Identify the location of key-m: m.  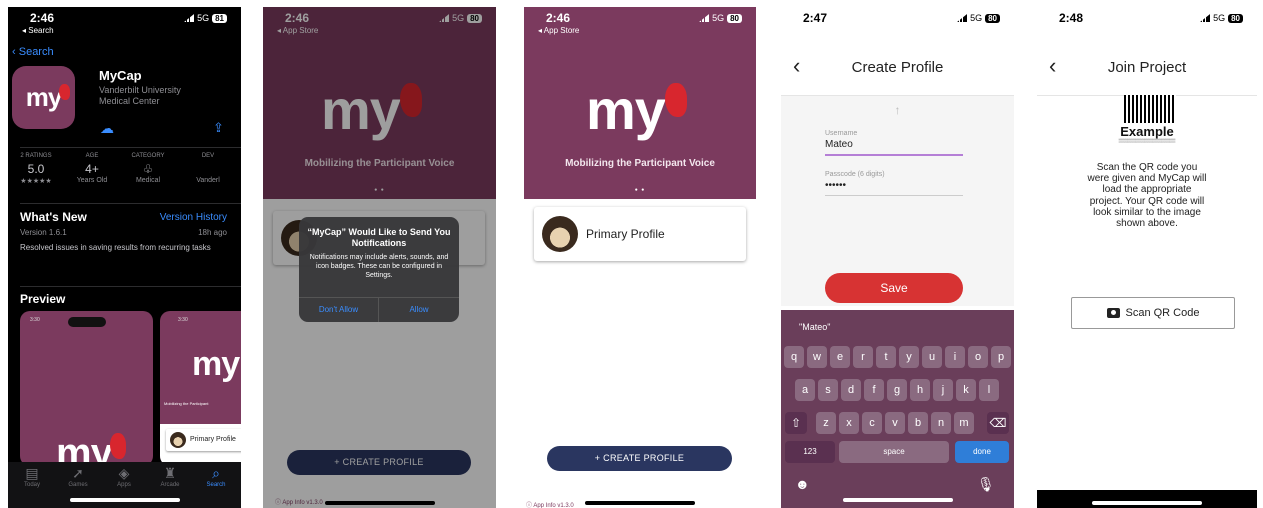
(964, 423).